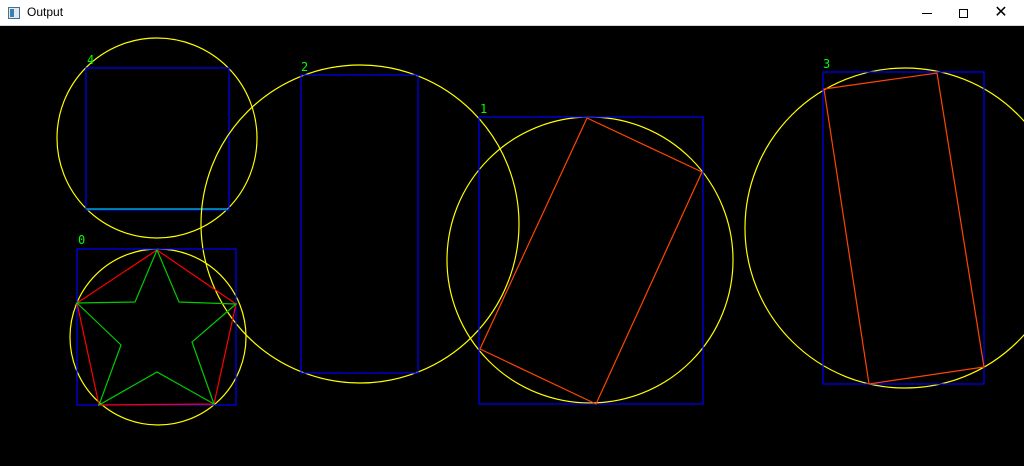 The height and width of the screenshot is (466, 1024). I want to click on window-title: Output, so click(45, 12).